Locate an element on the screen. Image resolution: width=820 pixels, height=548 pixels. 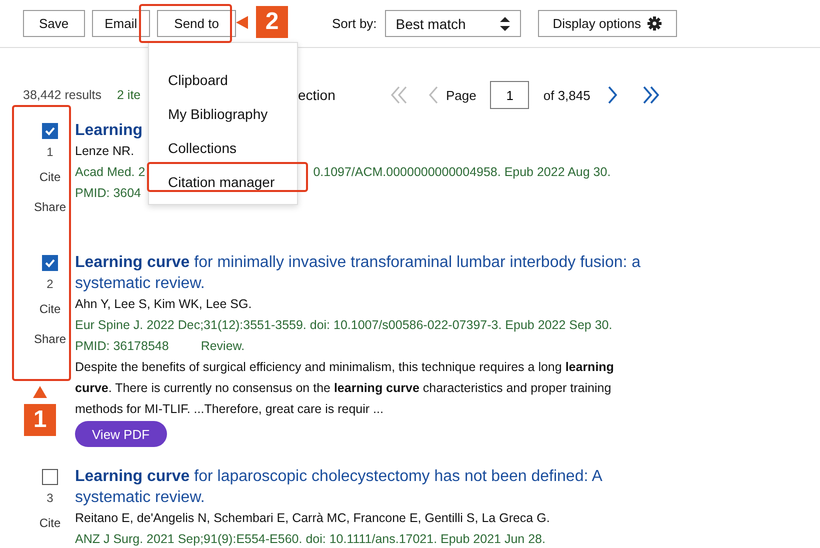
result-number: 2 is located at coordinates (50, 284).